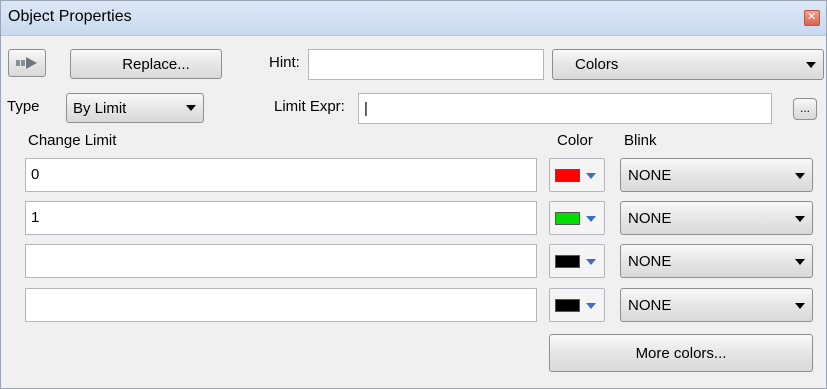 The width and height of the screenshot is (827, 389). I want to click on limit-input: 0, so click(281, 175).